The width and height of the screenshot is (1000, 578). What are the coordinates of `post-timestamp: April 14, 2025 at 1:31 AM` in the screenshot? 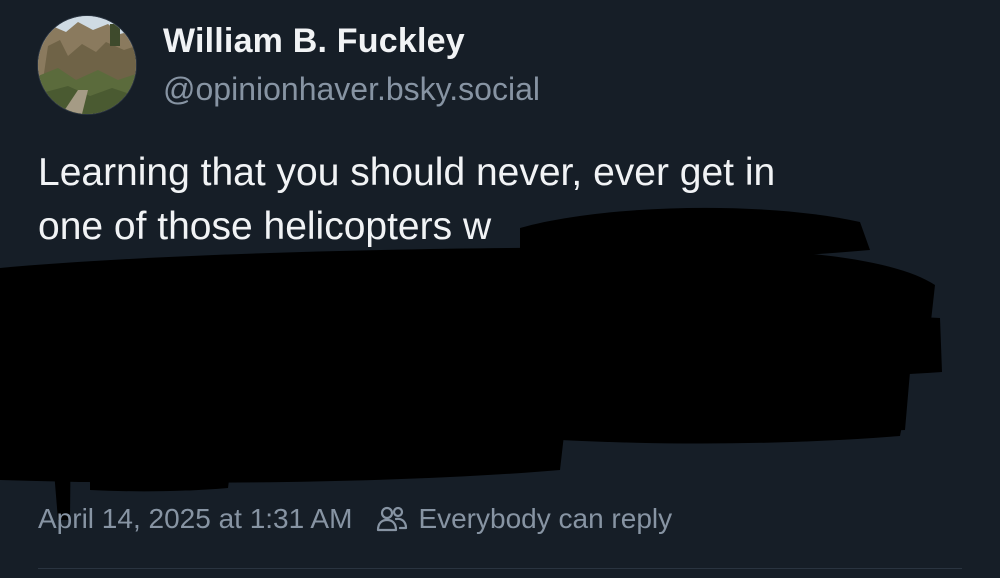 It's located at (195, 519).